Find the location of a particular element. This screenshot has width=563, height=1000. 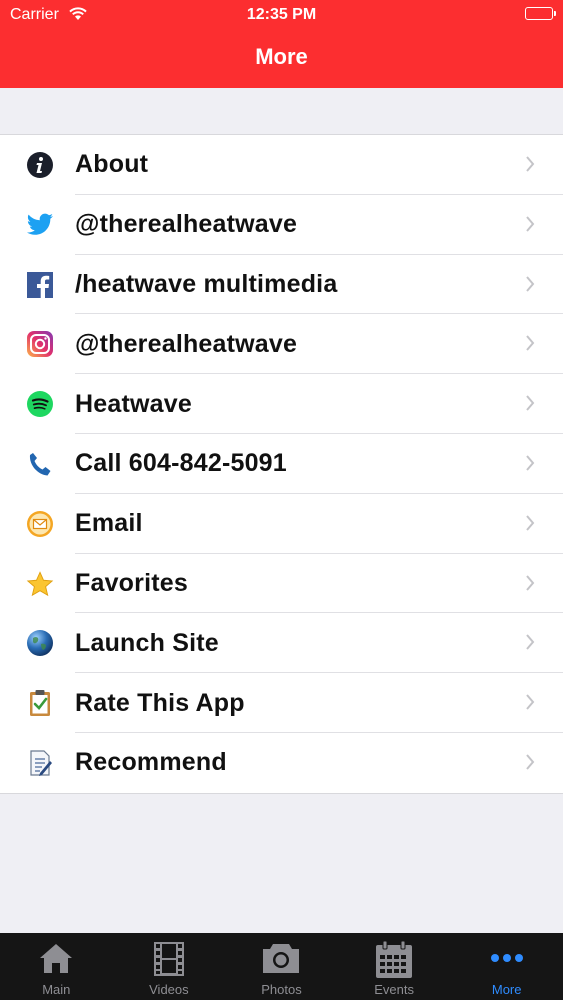

menu-item-call: Call 604-842-5091 is located at coordinates (281, 464).